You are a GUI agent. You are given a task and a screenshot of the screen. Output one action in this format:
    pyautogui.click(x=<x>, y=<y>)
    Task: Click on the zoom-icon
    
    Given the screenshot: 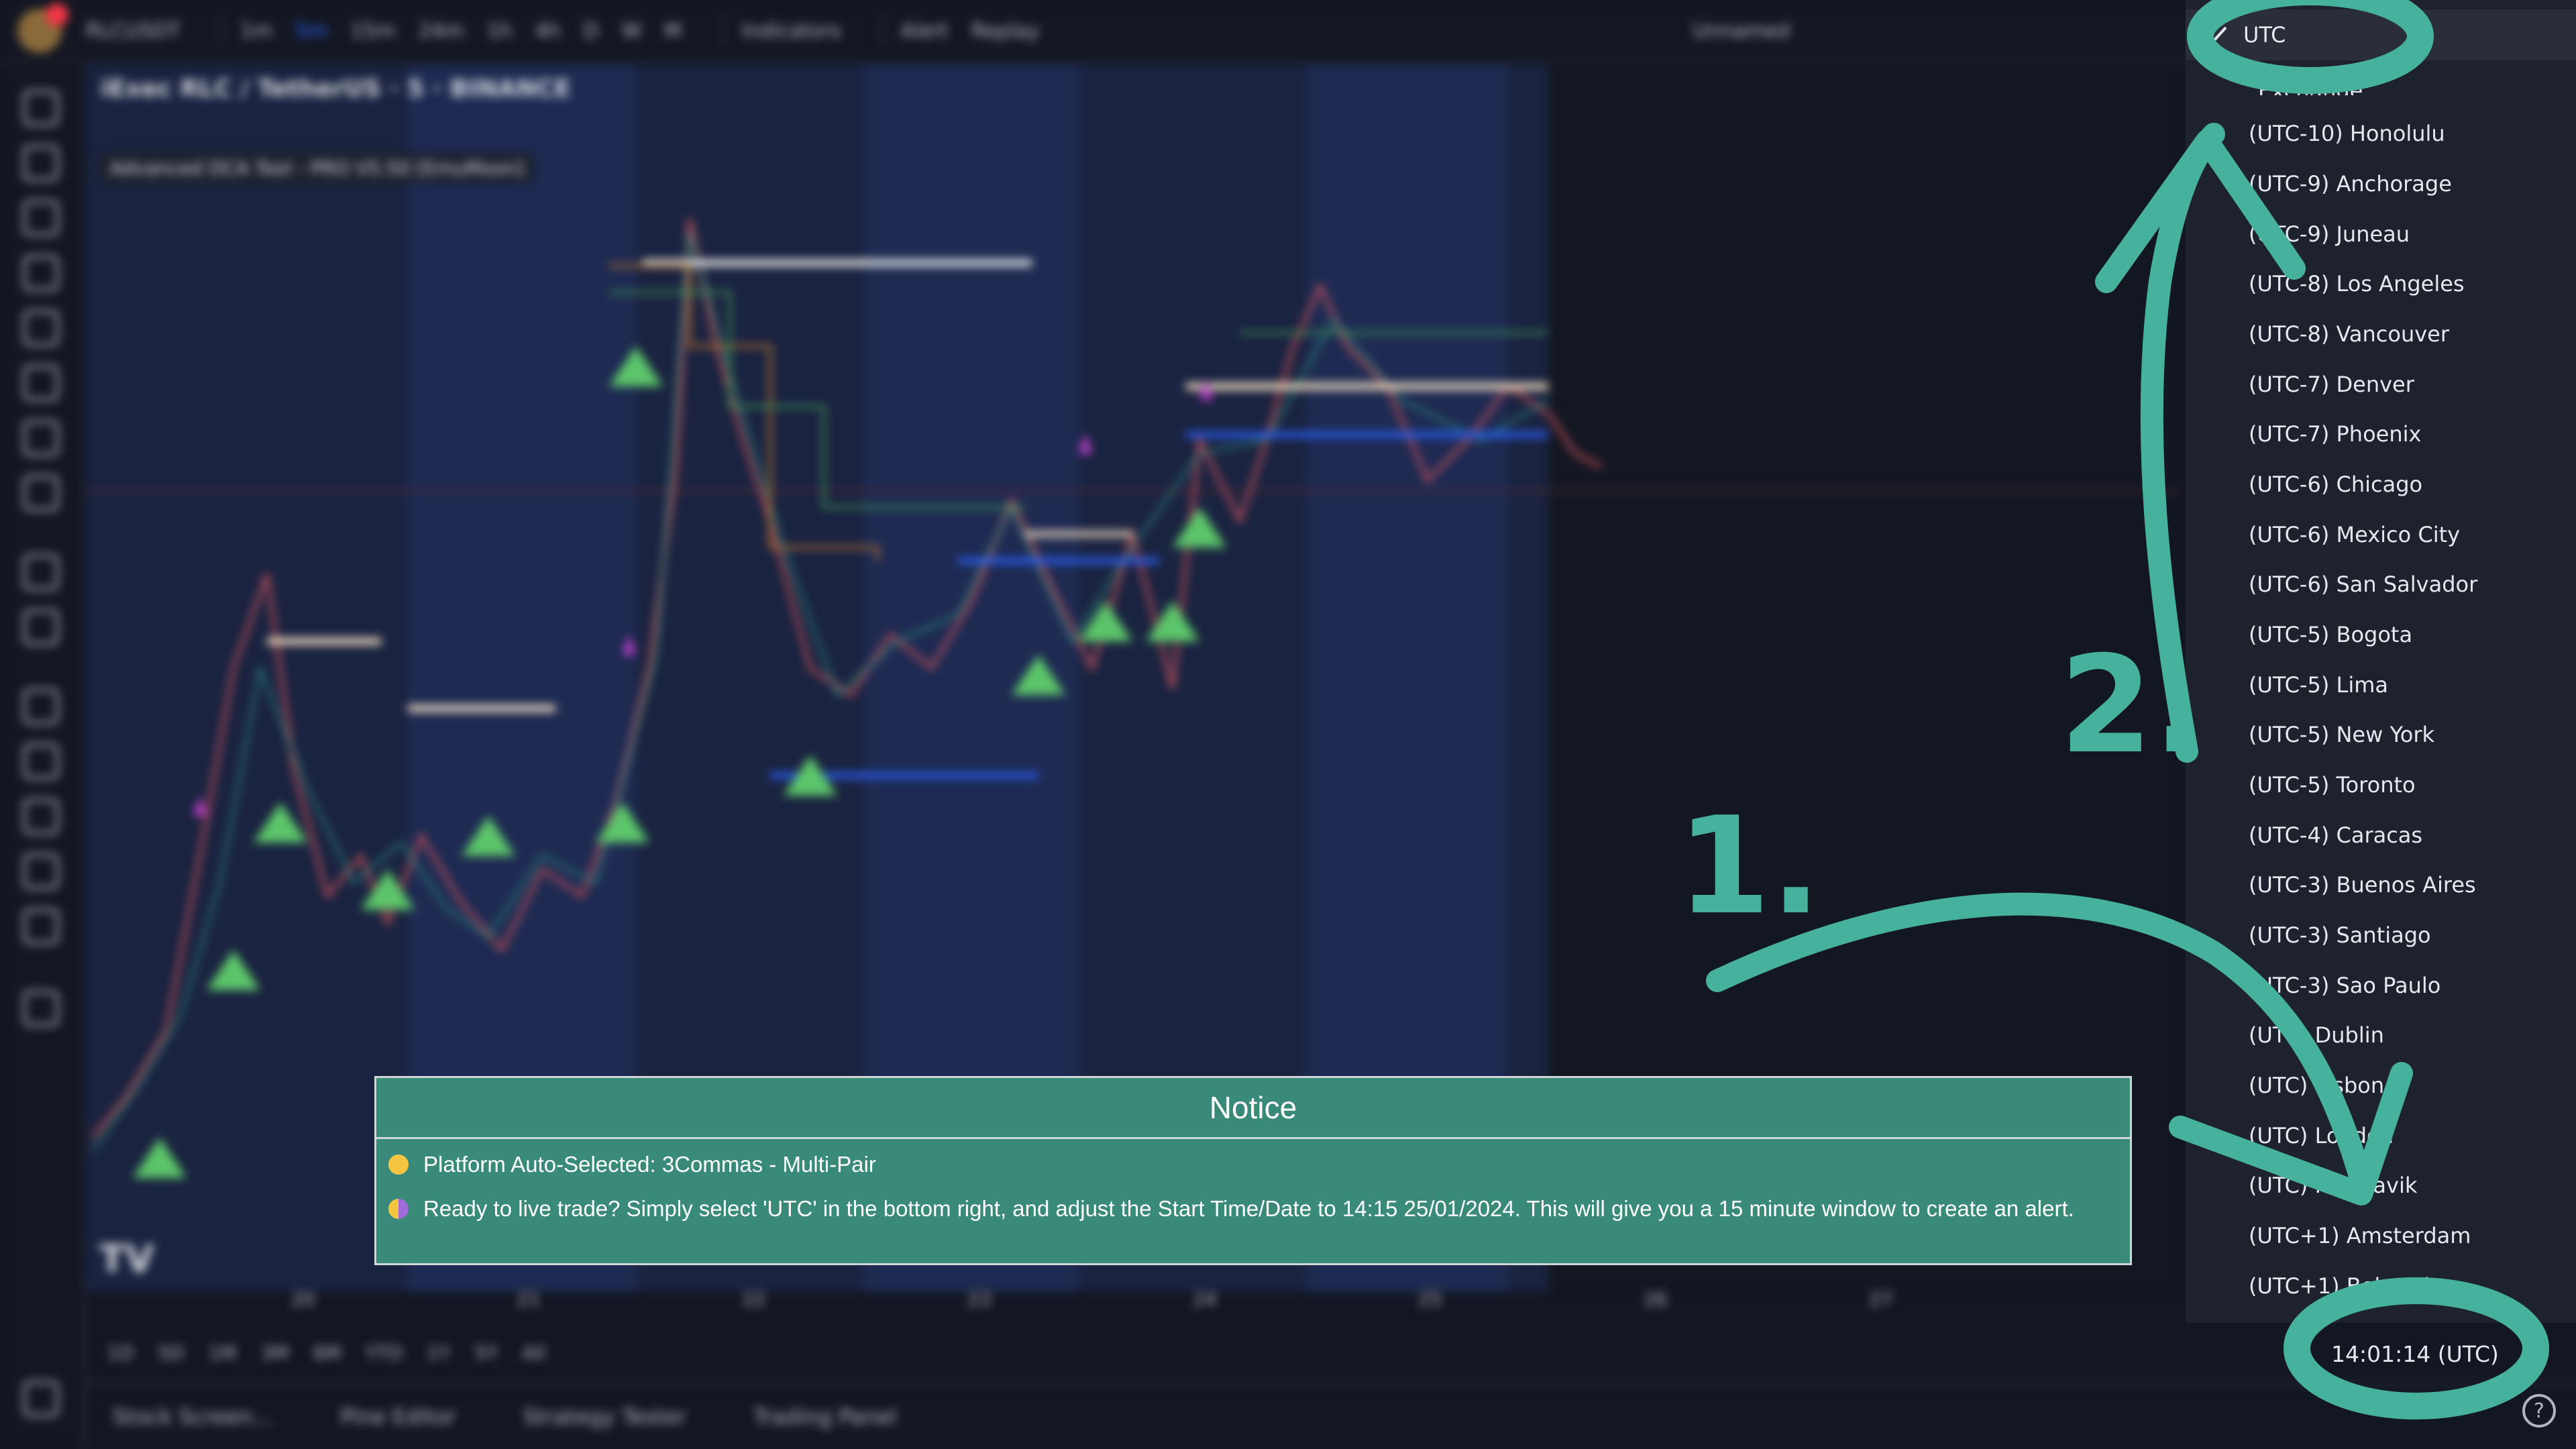 What is the action you would take?
    pyautogui.click(x=41, y=627)
    